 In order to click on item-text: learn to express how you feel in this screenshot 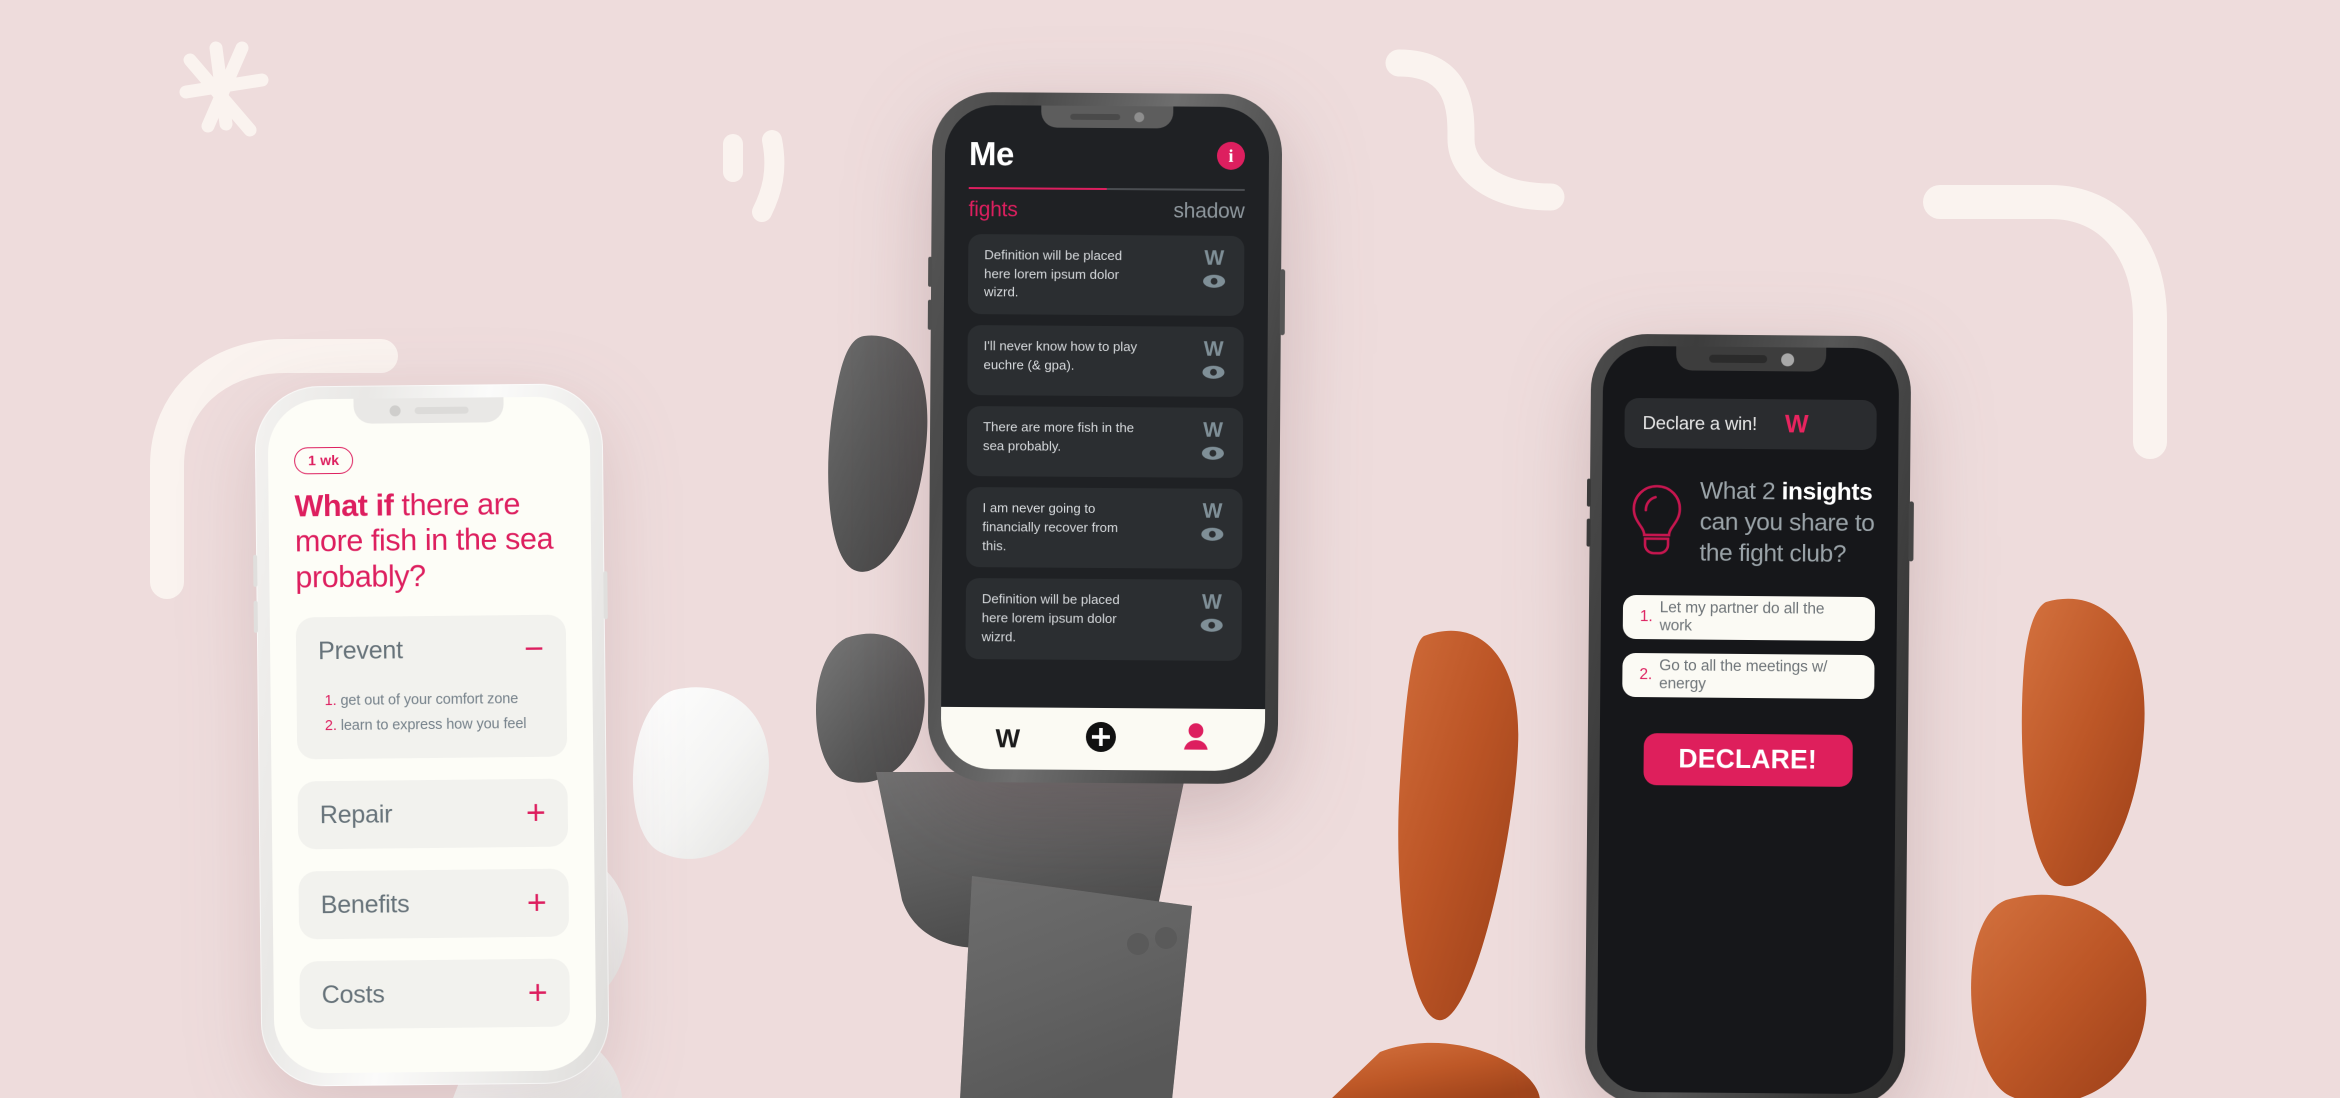, I will do `click(433, 725)`.